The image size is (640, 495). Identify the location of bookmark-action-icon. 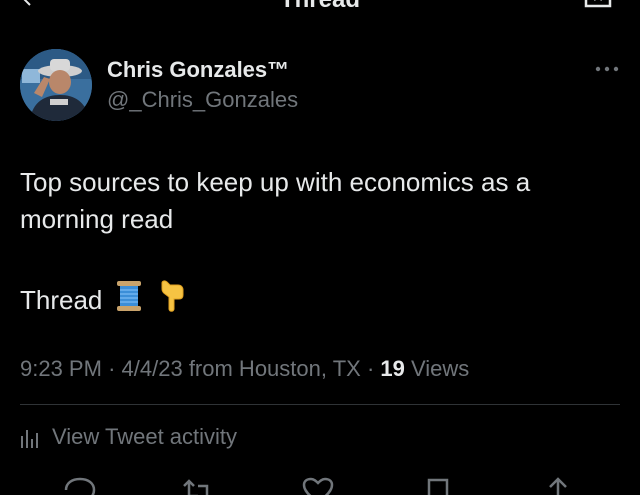
(438, 485).